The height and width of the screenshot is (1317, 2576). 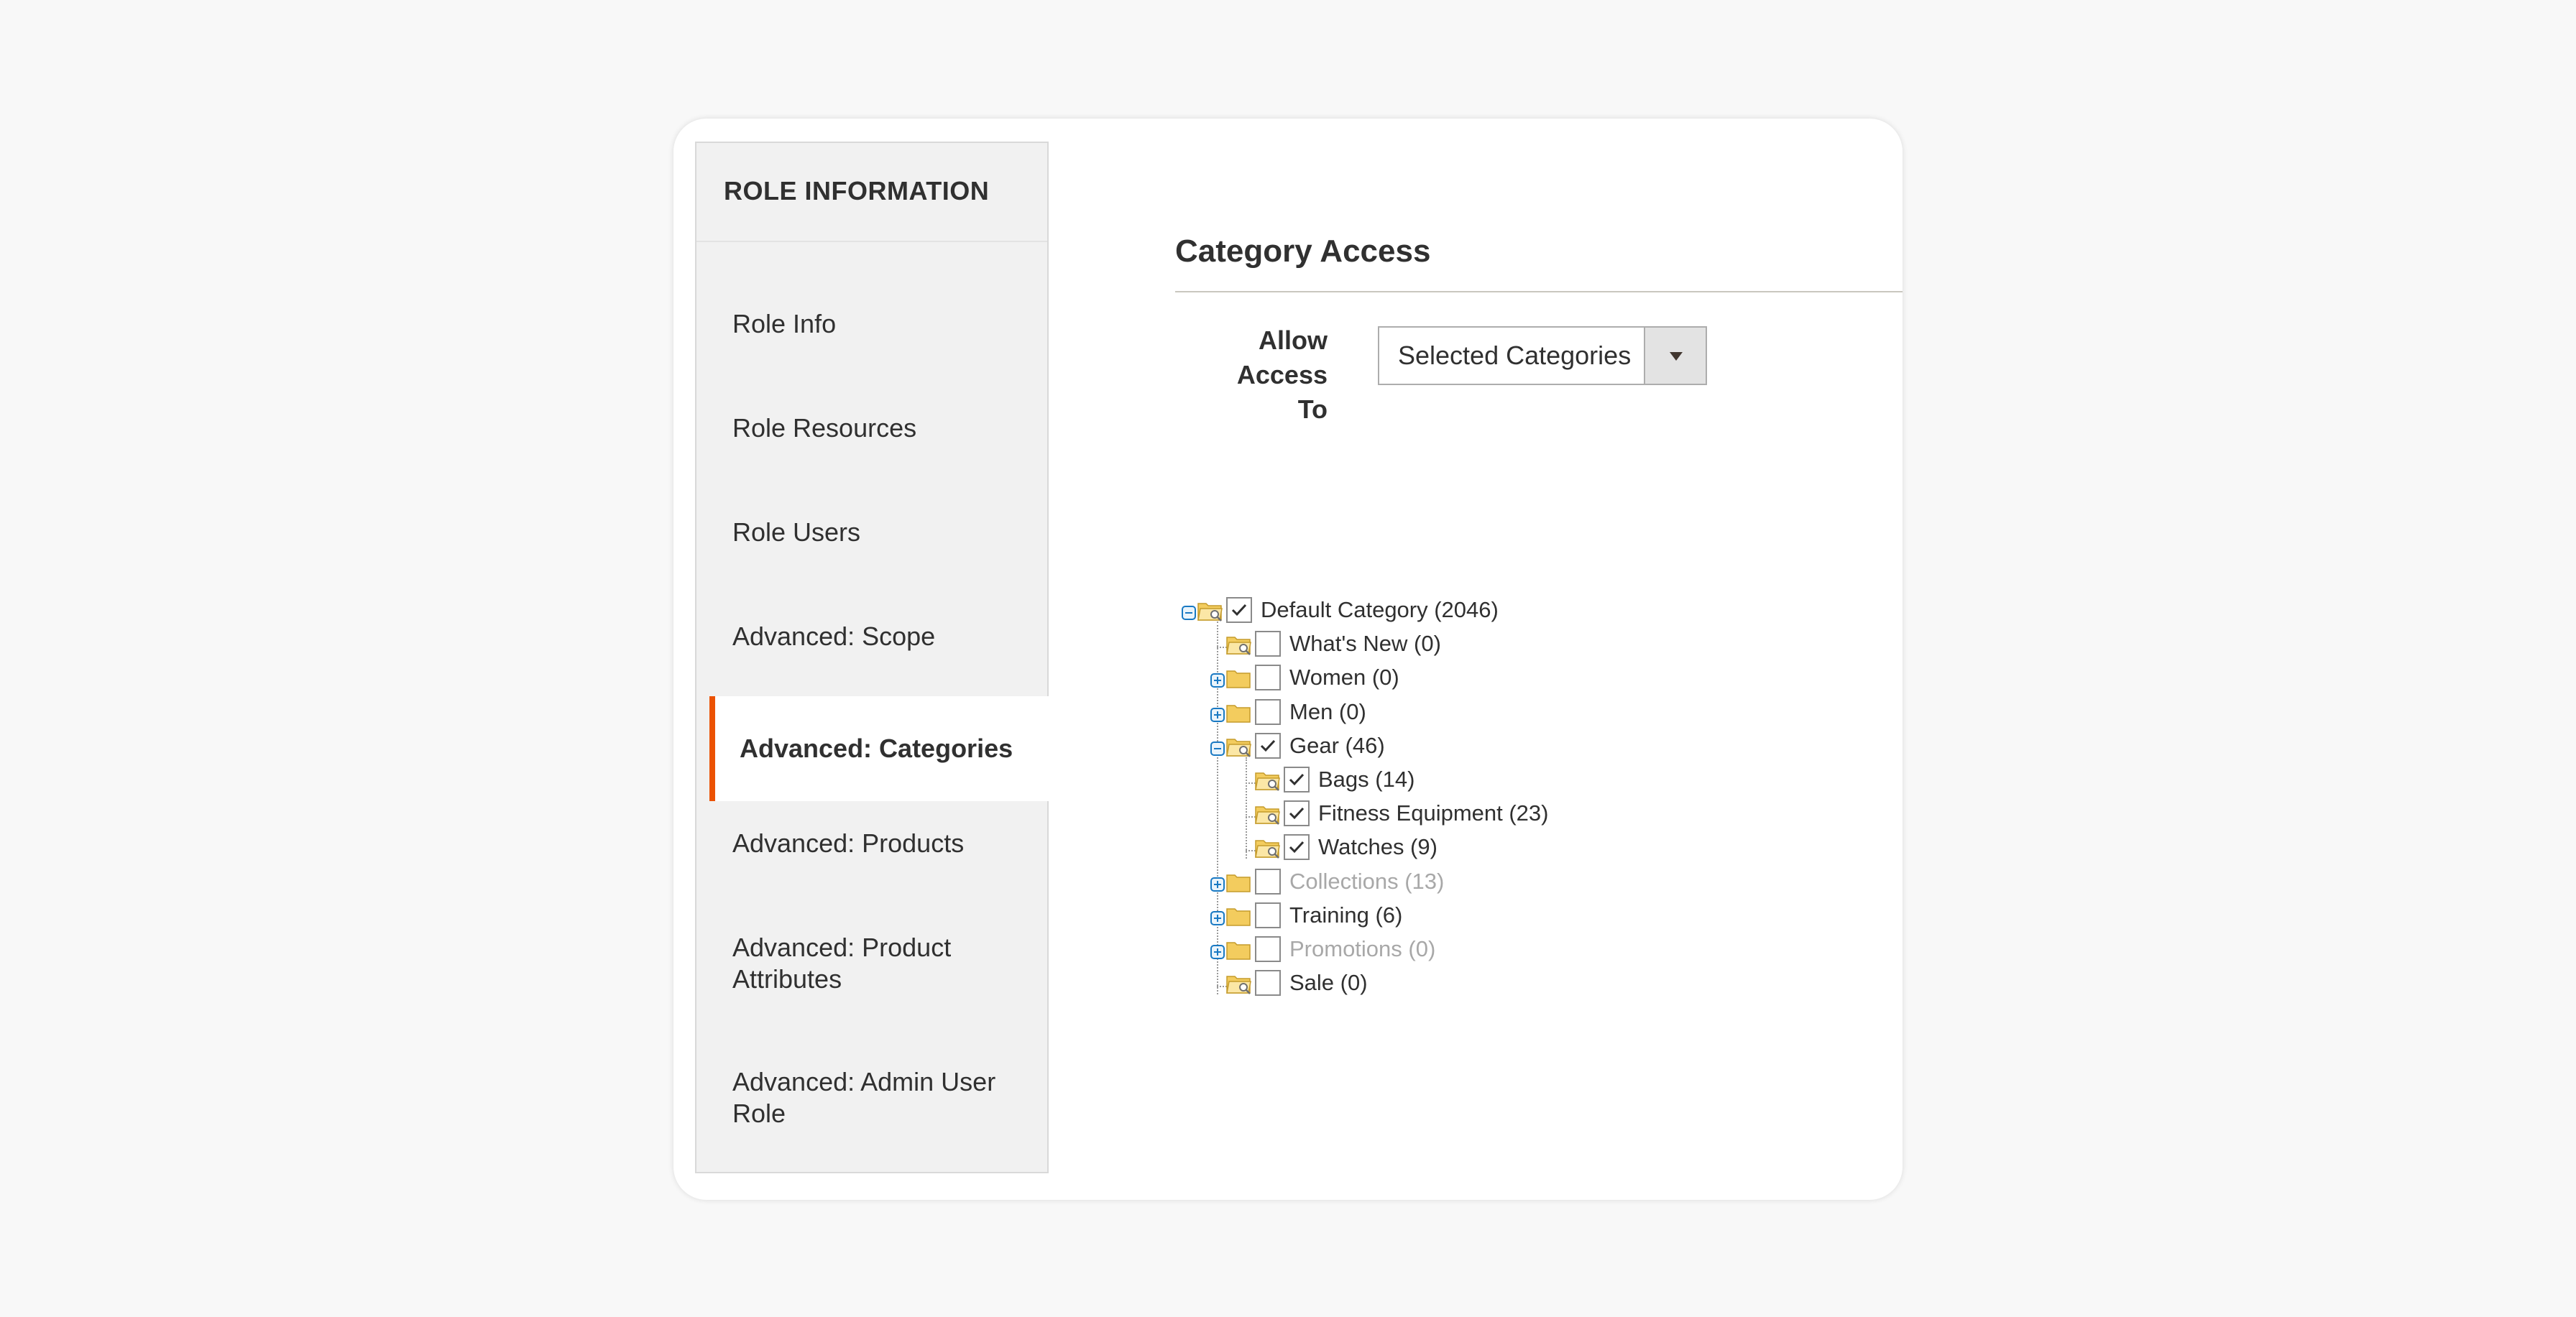 I want to click on tab-advanced-categories: Advanced: Categories, so click(x=879, y=748).